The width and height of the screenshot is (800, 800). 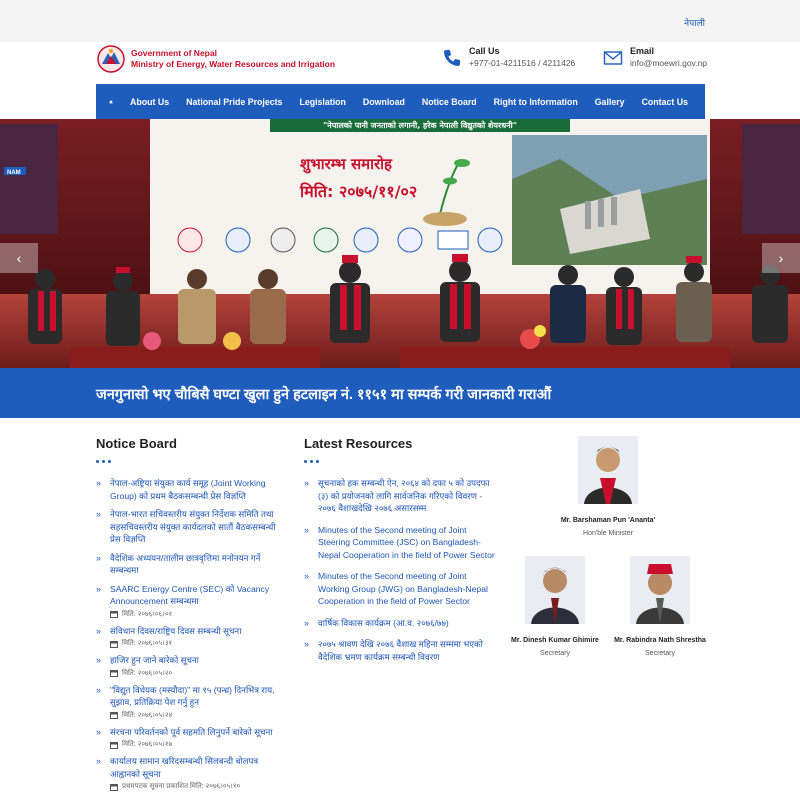 What do you see at coordinates (452, 58) in the screenshot?
I see `phone-icon` at bounding box center [452, 58].